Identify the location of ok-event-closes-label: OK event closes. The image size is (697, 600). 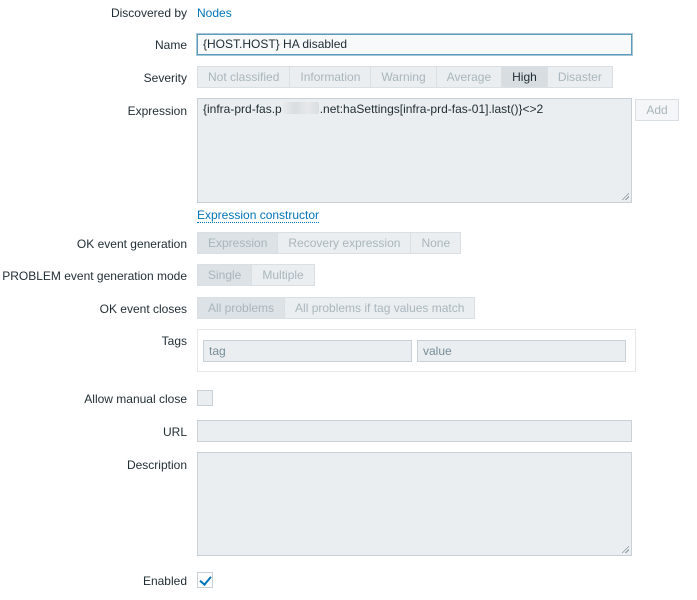
(143, 309).